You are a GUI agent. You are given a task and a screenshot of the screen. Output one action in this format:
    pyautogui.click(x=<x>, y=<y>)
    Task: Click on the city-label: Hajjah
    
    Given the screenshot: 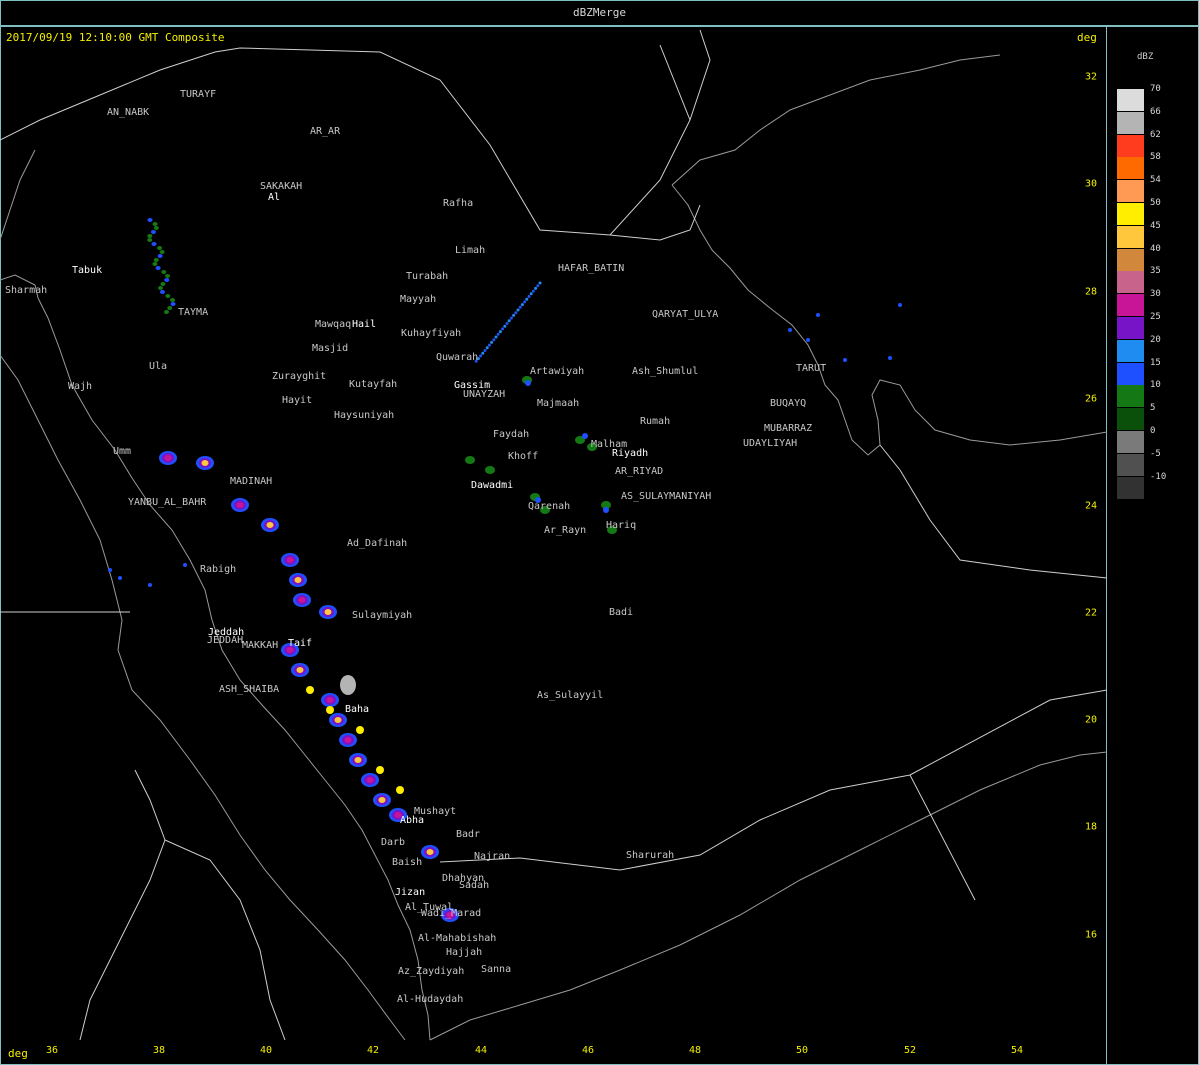 What is the action you would take?
    pyautogui.click(x=464, y=952)
    